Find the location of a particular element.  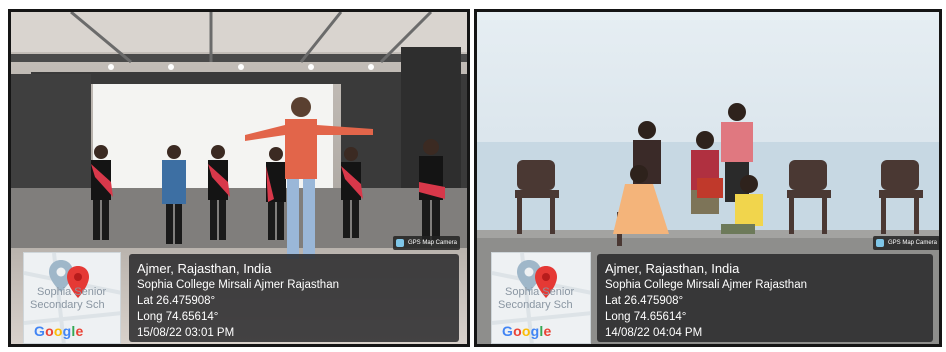

datetime-text: 15/08/22 03:01 PM is located at coordinates (186, 333).